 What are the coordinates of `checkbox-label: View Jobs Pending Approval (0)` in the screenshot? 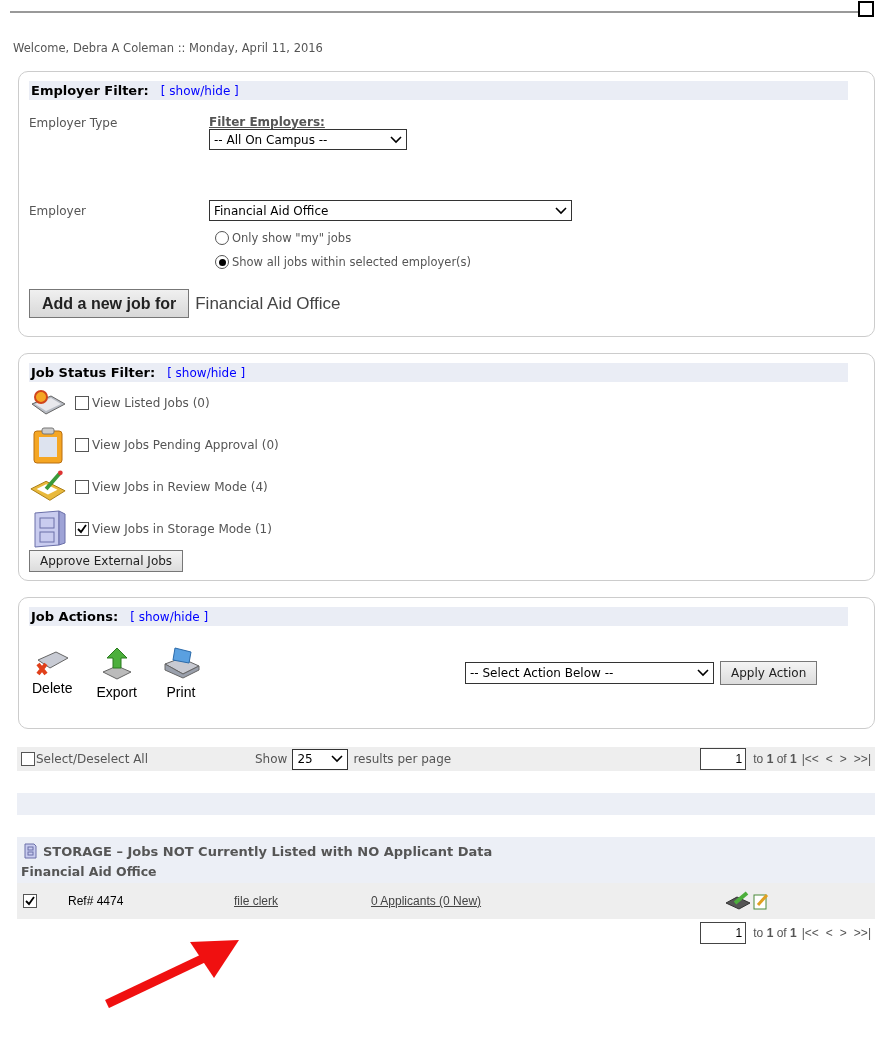 It's located at (185, 445).